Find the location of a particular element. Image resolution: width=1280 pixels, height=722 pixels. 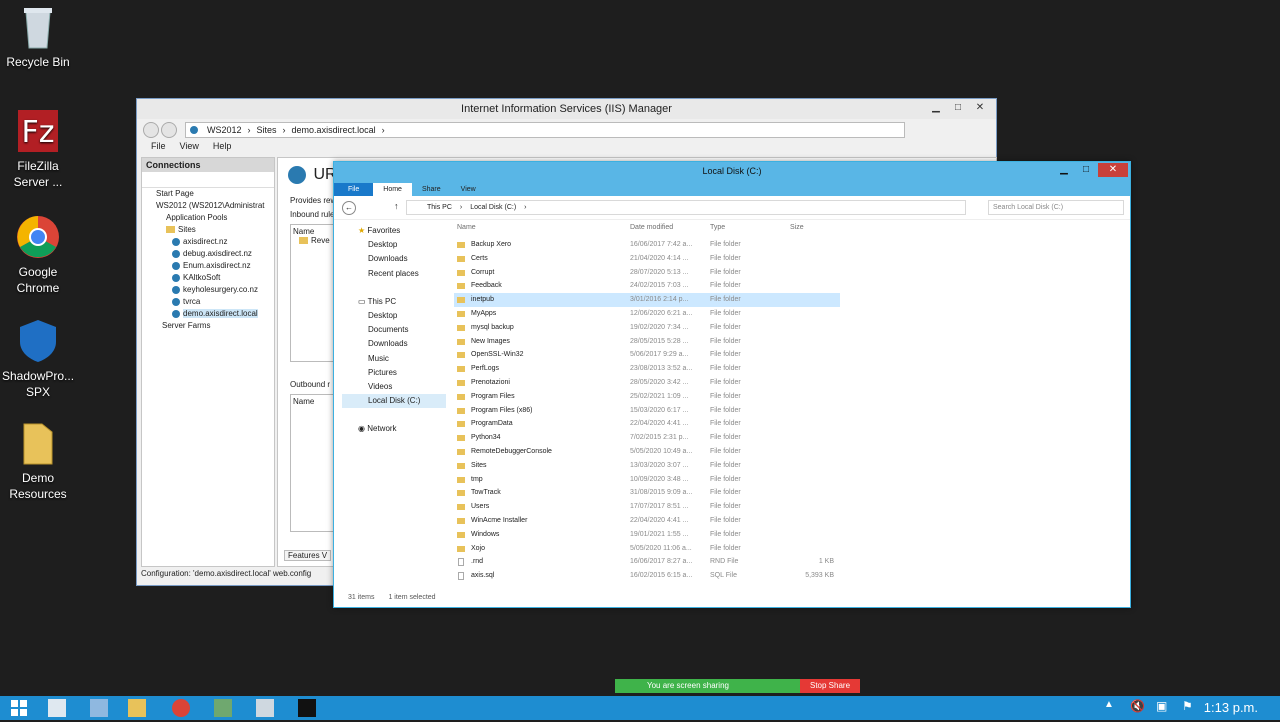

explorer-titlebar: Local Disk (C:) ▁ □ ✕ is located at coordinates (732, 171).